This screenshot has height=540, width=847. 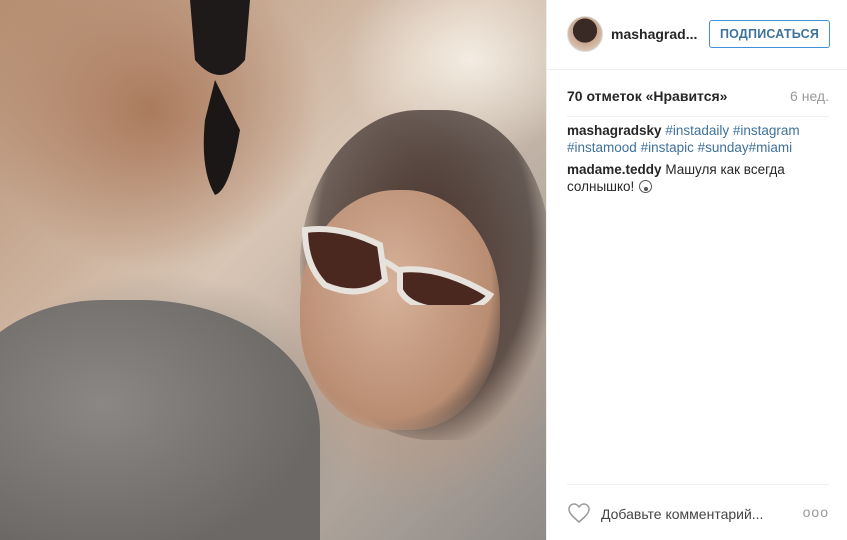 I want to click on hashtag-link: #miami, so click(x=771, y=147).